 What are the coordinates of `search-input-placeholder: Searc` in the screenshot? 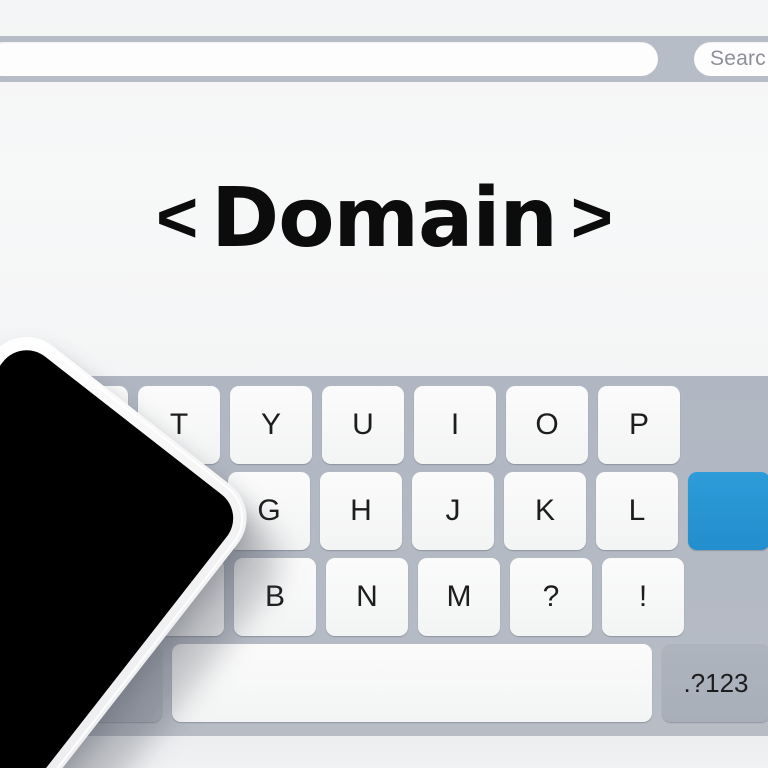 It's located at (738, 58).